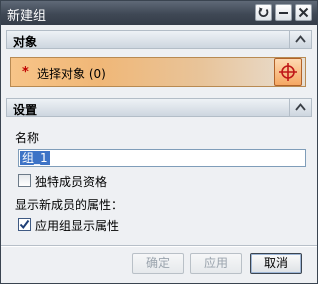 This screenshot has width=320, height=284. What do you see at coordinates (159, 39) in the screenshot?
I see `object-section-header: 对象` at bounding box center [159, 39].